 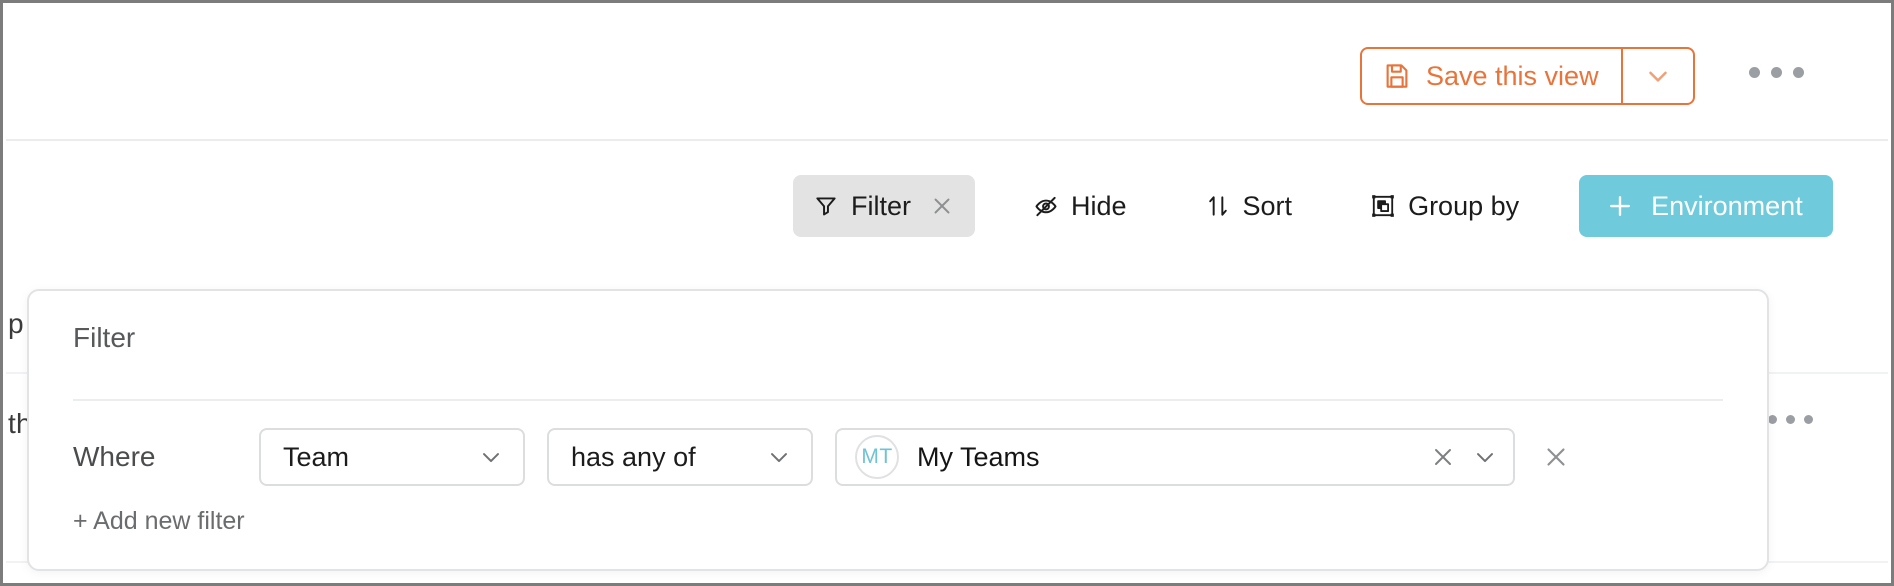 I want to click on toolbar-button-hide: Hide, so click(x=1080, y=206).